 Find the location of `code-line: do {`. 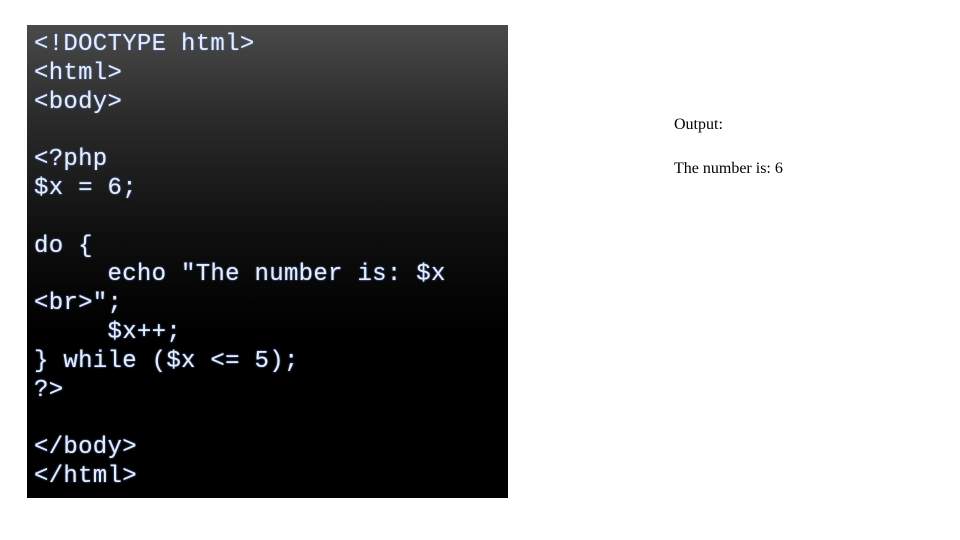

code-line: do { is located at coordinates (63, 246).